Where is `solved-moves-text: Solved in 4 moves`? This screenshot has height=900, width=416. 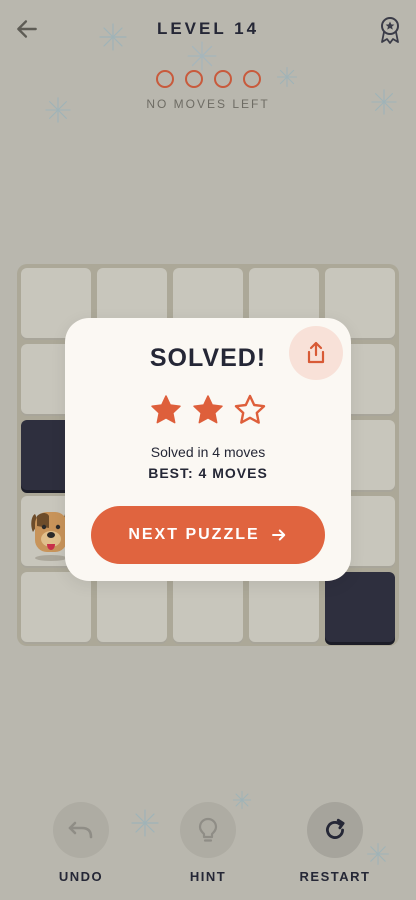 solved-moves-text: Solved in 4 moves is located at coordinates (208, 452).